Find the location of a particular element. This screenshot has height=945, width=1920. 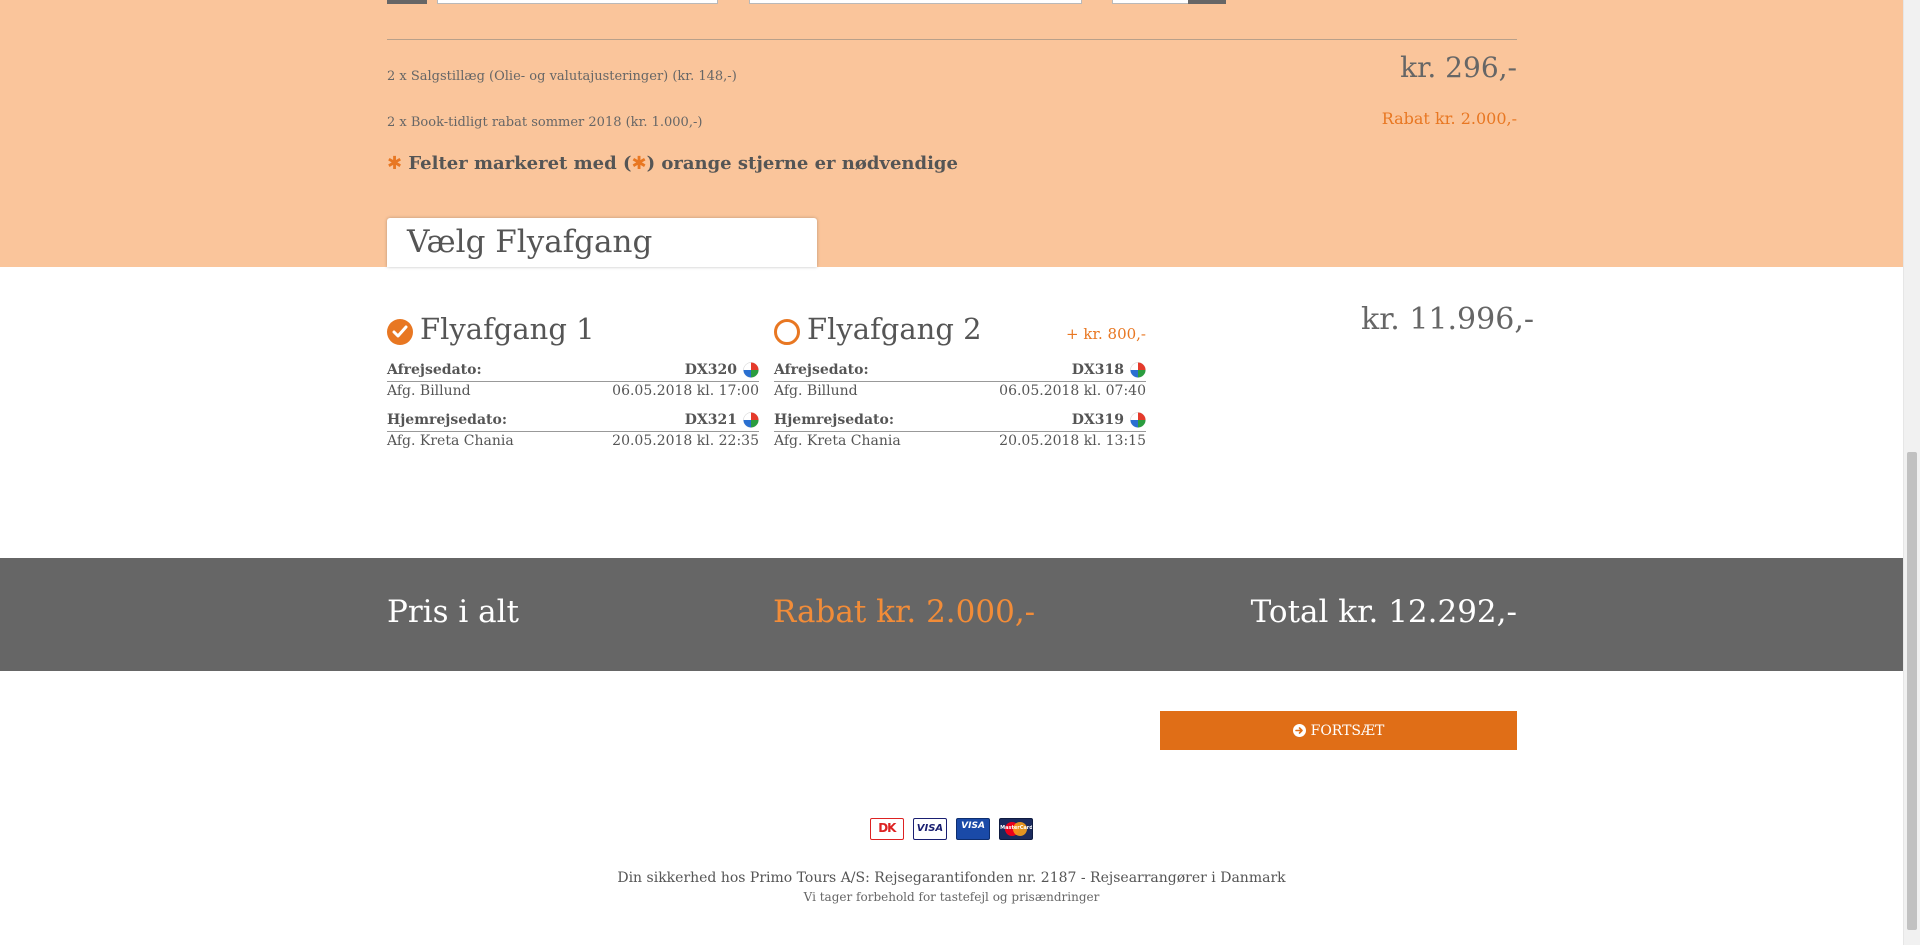

flight-header: Flyafgang 2 + kr. 800,- is located at coordinates (960, 330).